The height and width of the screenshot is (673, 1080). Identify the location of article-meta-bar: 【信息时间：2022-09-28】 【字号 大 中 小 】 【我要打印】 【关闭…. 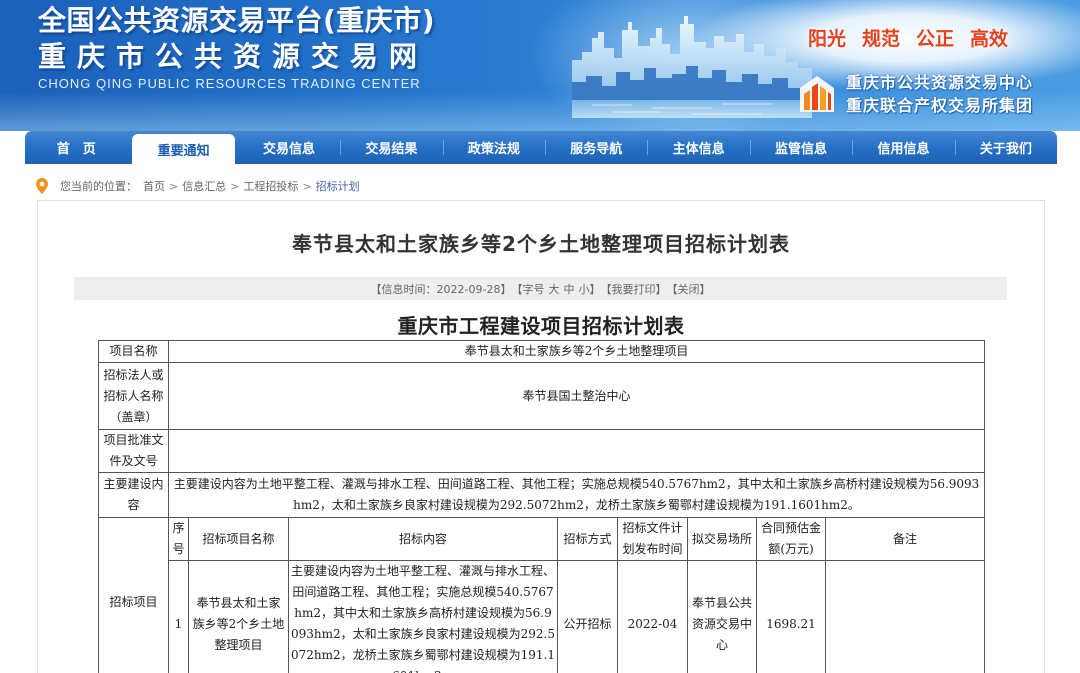
(540, 288).